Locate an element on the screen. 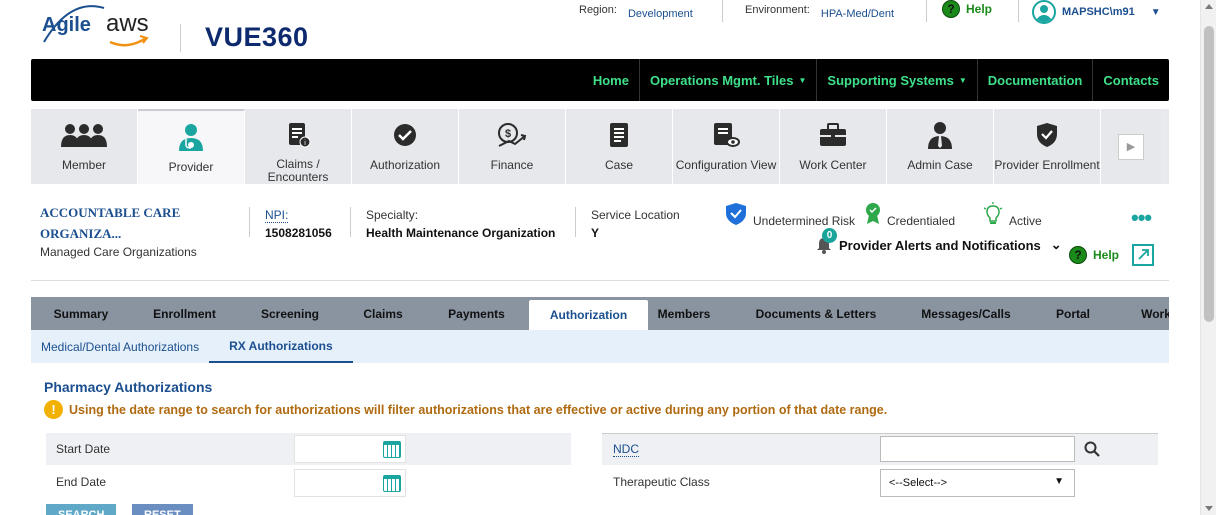 This screenshot has width=1216, height=515. nav-documentation: Documentation is located at coordinates (1034, 80).